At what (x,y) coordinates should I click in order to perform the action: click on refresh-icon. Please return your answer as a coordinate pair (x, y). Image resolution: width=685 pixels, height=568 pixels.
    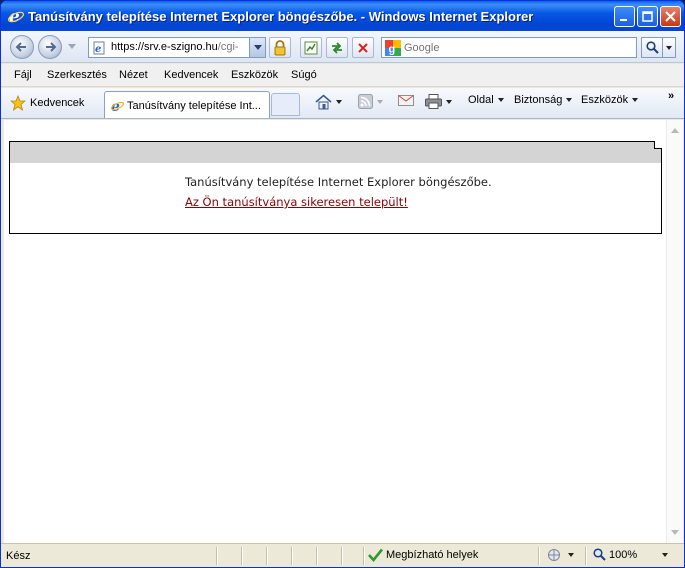
    Looking at the image, I should click on (337, 47).